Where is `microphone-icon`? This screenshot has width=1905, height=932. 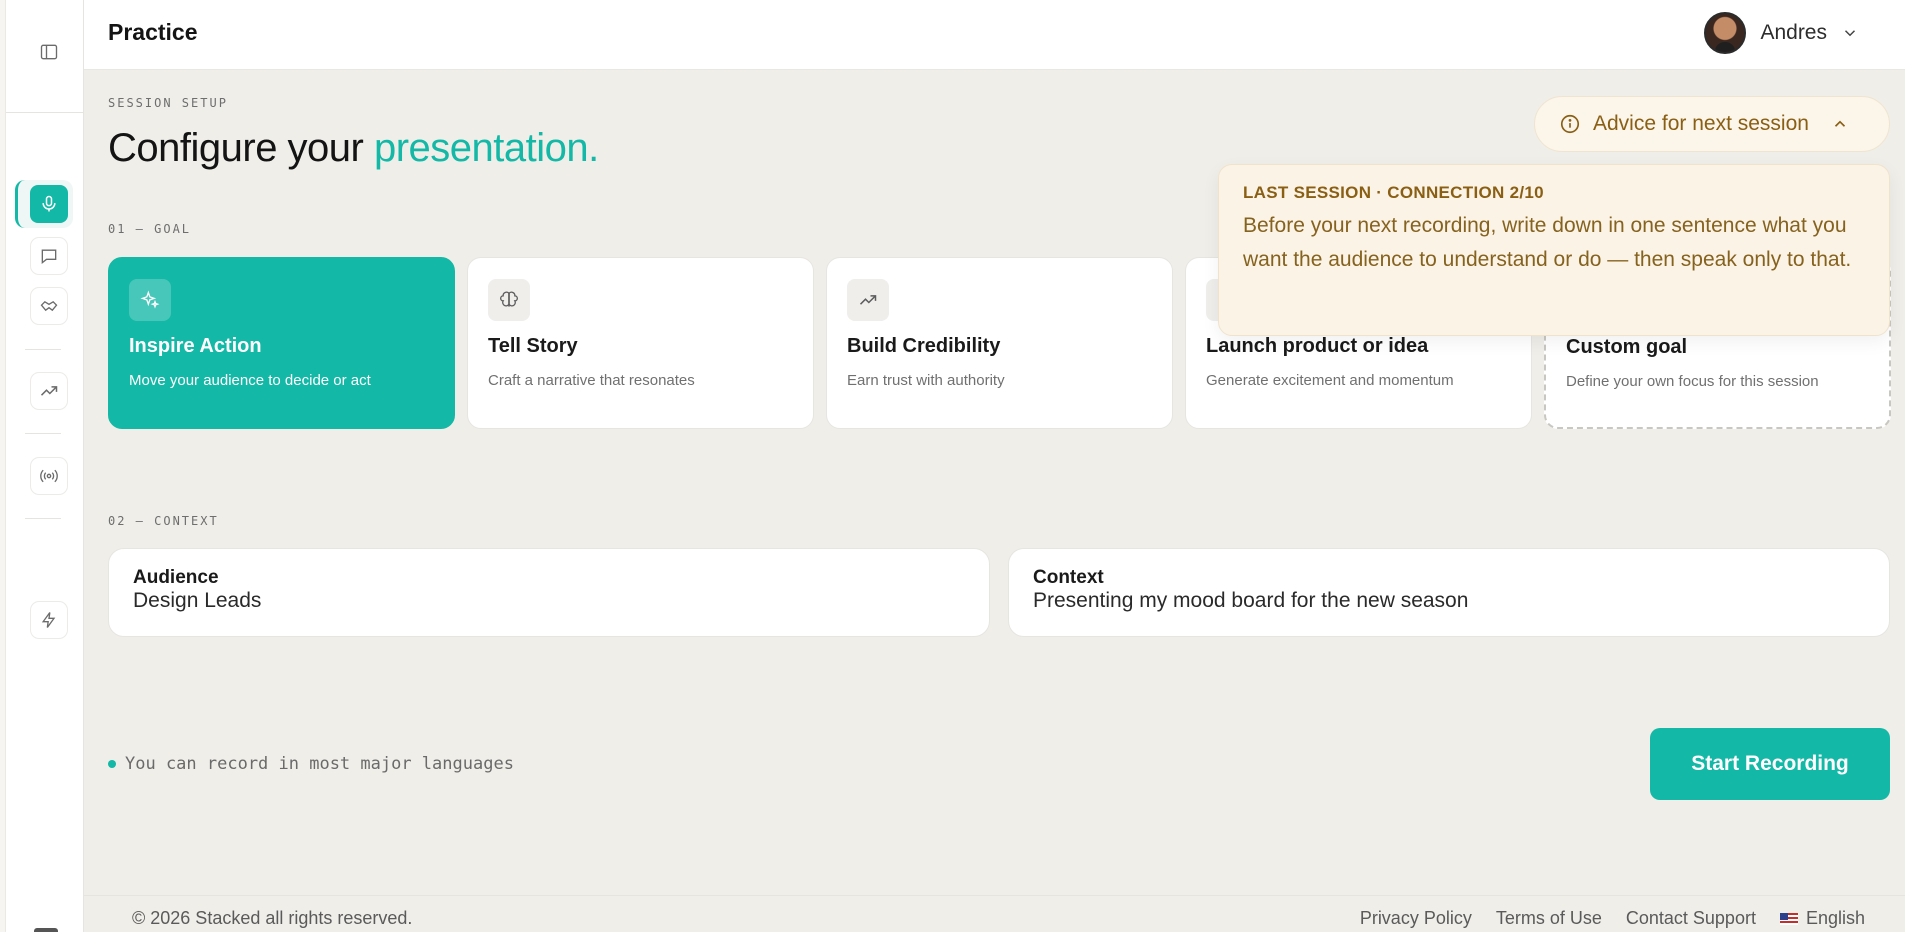
microphone-icon is located at coordinates (49, 204).